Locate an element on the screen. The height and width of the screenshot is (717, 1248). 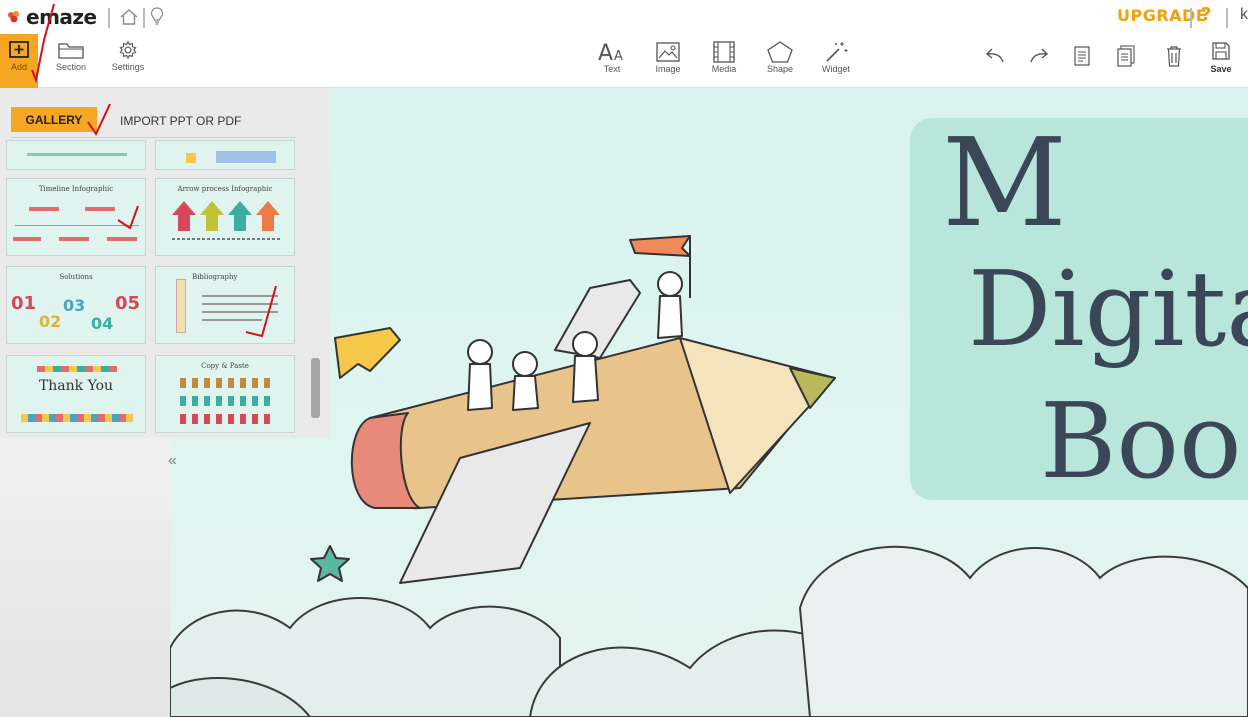
tab-gallery: GALLERY is located at coordinates (54, 119).